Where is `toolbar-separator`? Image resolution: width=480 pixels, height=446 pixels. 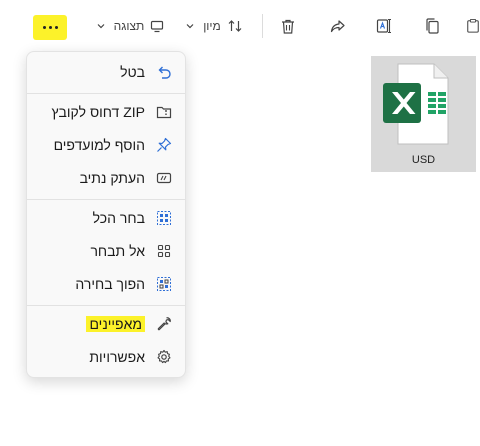
toolbar-separator is located at coordinates (262, 26).